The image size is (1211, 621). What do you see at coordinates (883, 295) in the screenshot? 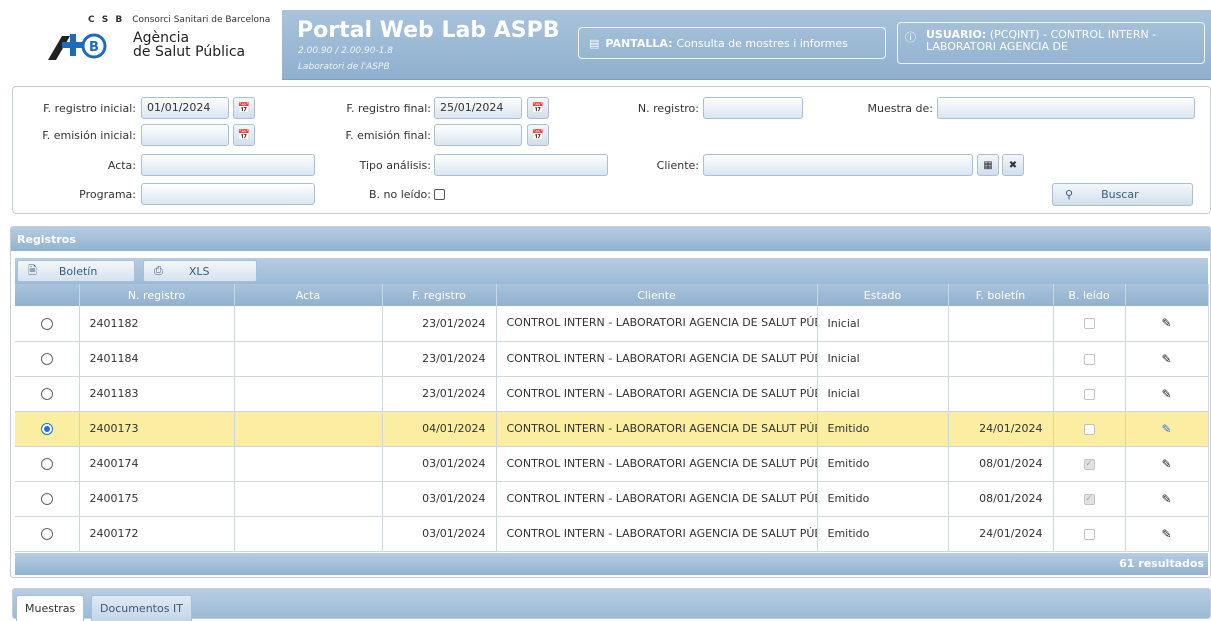
I see `column-header: Estado` at bounding box center [883, 295].